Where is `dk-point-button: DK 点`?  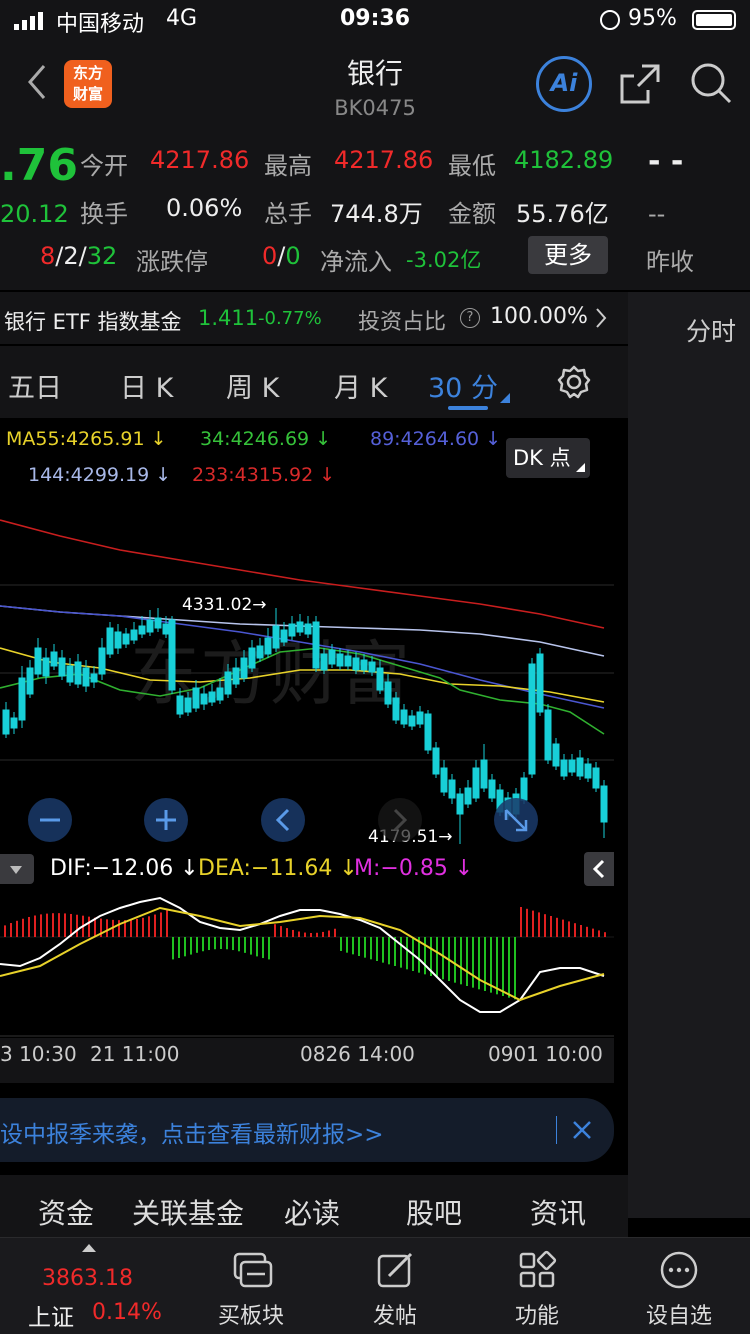 dk-point-button: DK 点 is located at coordinates (548, 458).